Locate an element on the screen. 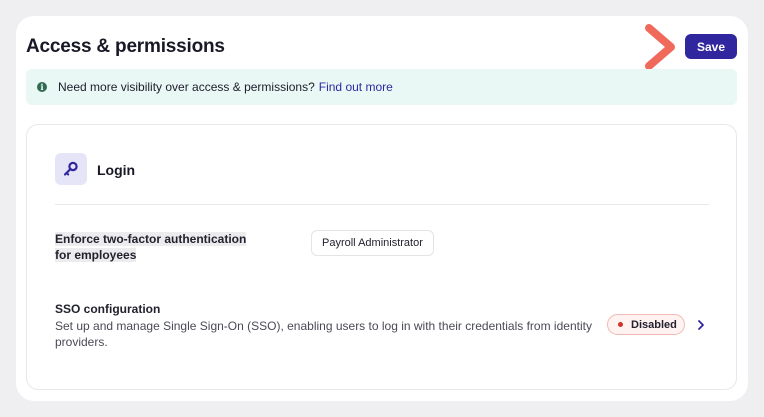  find-out-more-link: Find out more is located at coordinates (356, 87).